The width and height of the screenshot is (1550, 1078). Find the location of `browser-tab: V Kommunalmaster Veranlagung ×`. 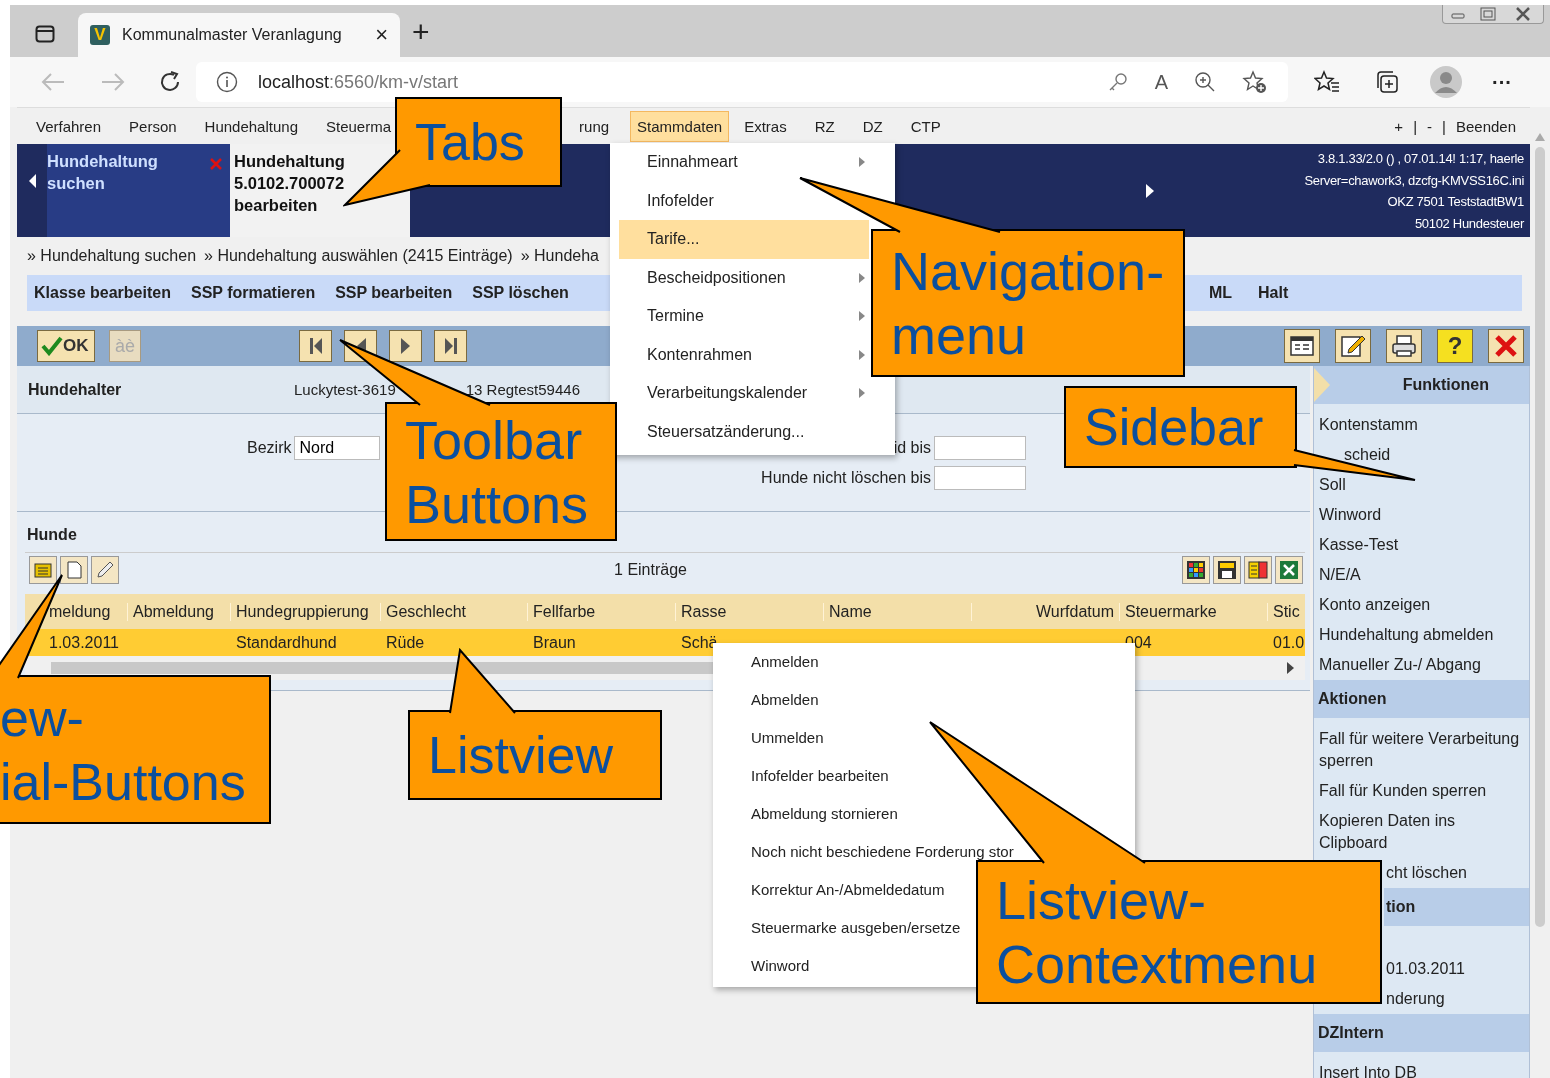

browser-tab: V Kommunalmaster Veranlagung × is located at coordinates (239, 35).